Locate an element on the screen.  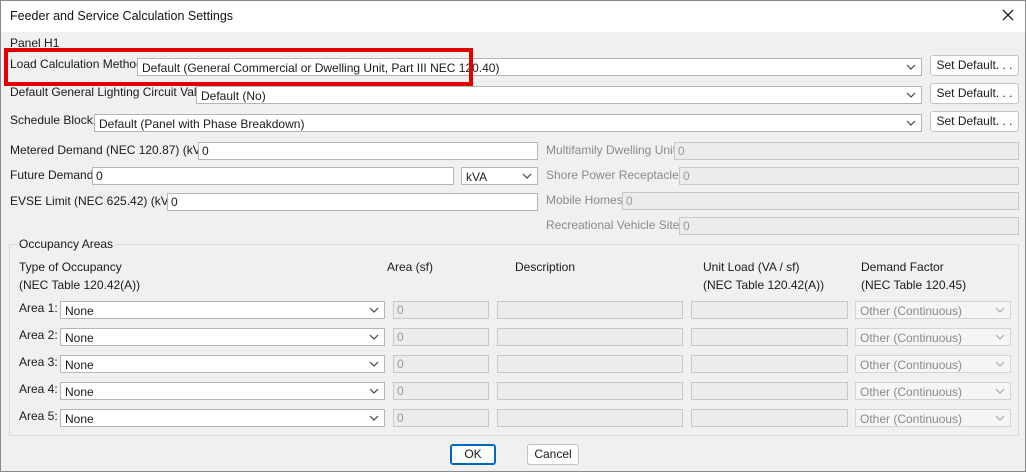
highlight-box is located at coordinates (238, 67).